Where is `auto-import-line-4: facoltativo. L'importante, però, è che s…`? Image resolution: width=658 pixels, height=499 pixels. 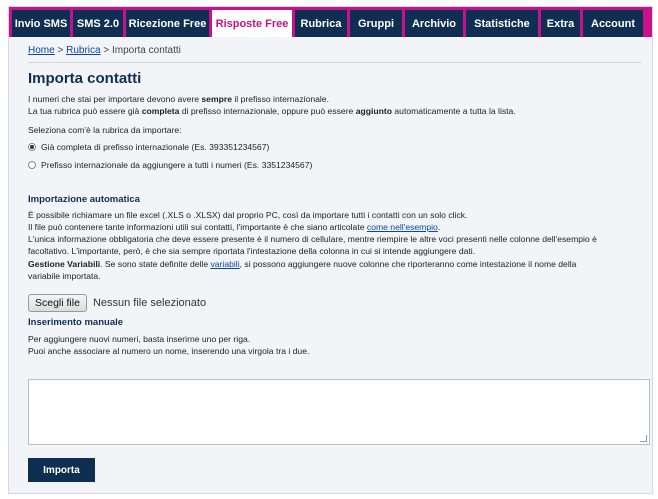
auto-import-line-4: facoltativo. L'importante, però, è che s… is located at coordinates (252, 251).